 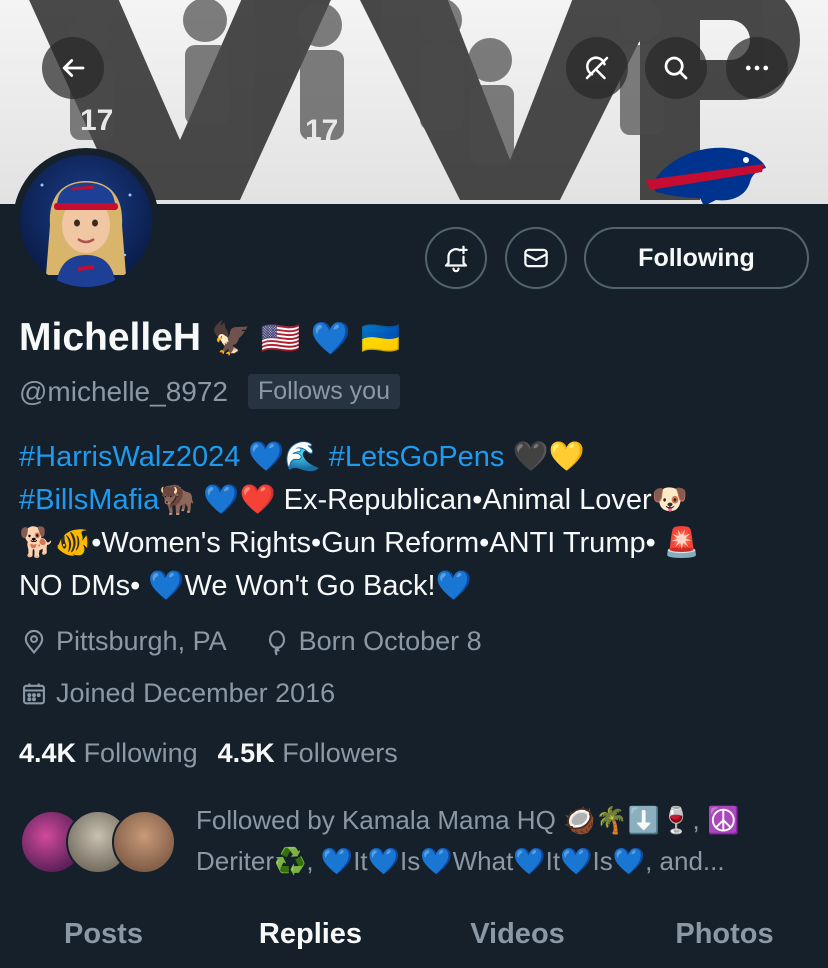 What do you see at coordinates (706, 175) in the screenshot?
I see `bills-logo-icon` at bounding box center [706, 175].